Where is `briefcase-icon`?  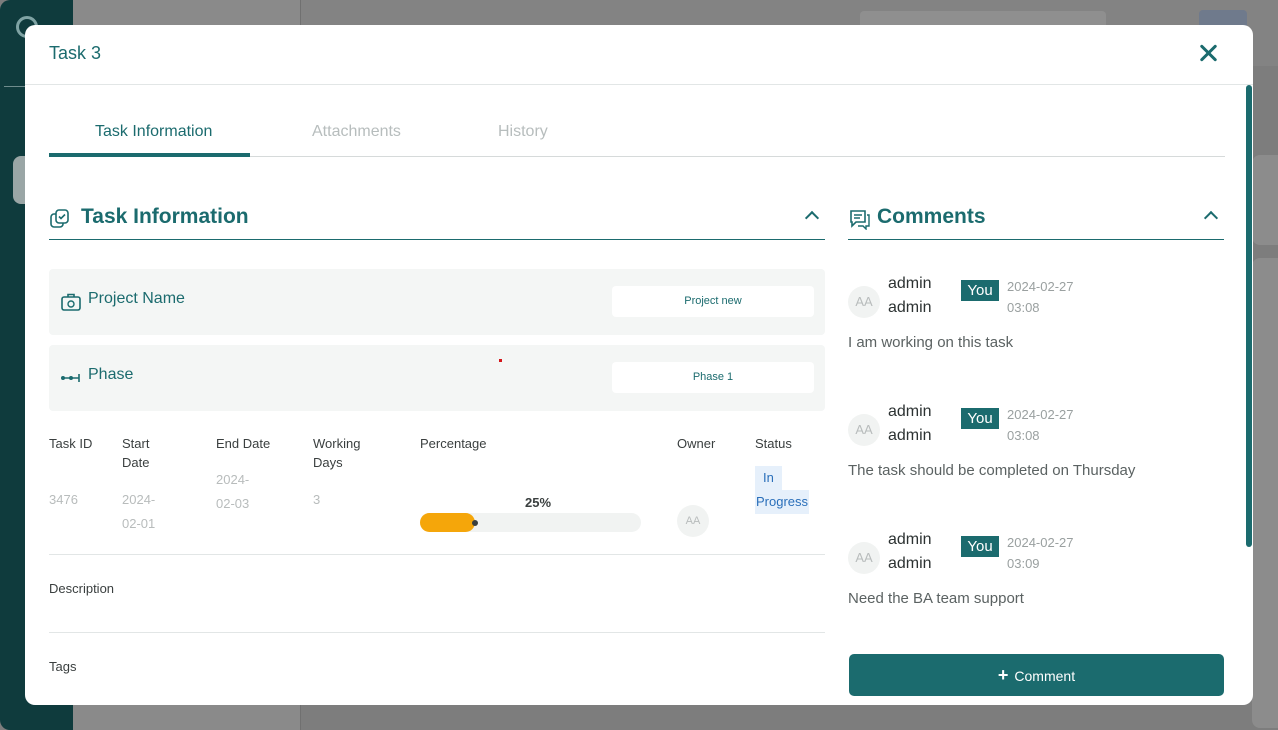
briefcase-icon is located at coordinates (71, 302).